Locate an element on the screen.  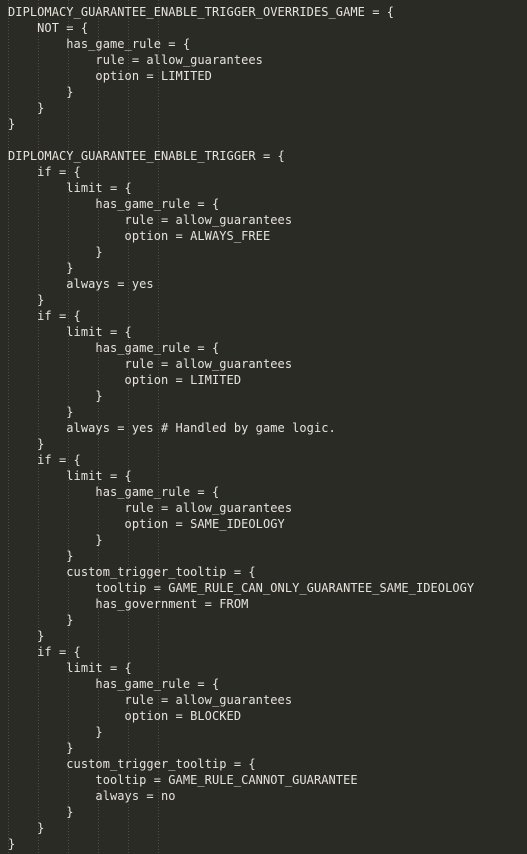
code-line: tooltip = GAME_RULE_CANNOT_GUARANTEE is located at coordinates (267, 780).